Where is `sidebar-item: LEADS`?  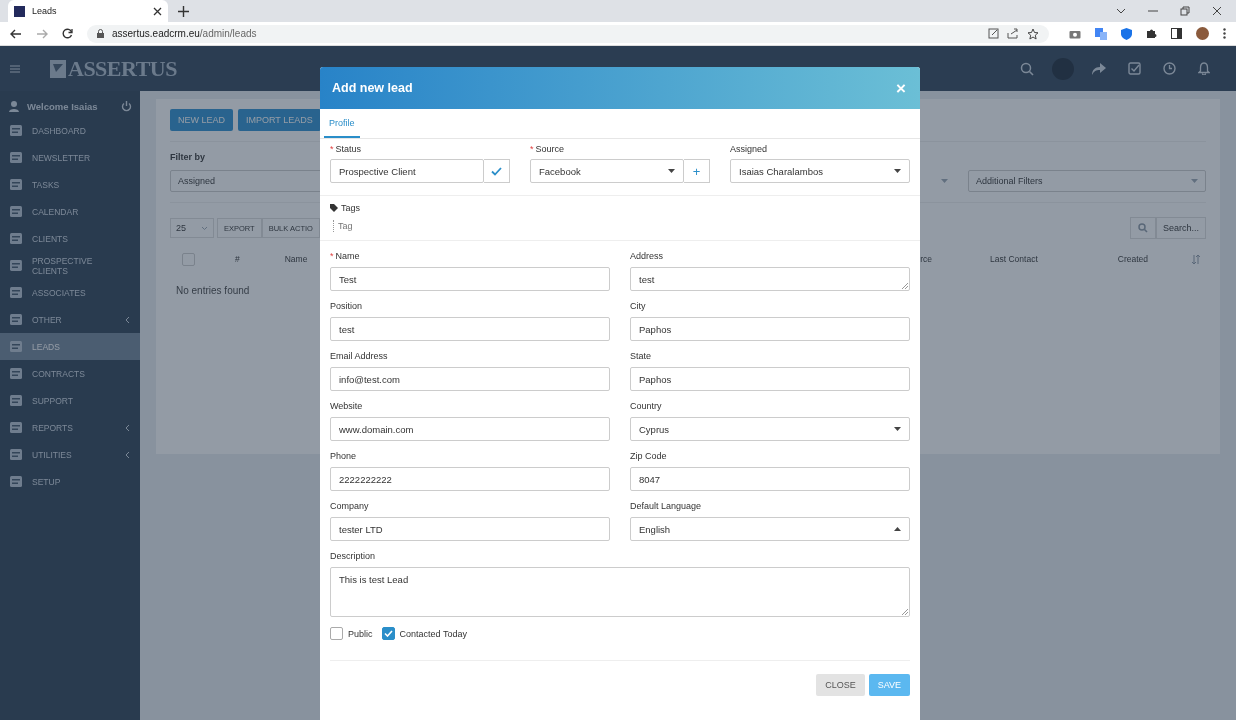 sidebar-item: LEADS is located at coordinates (70, 346).